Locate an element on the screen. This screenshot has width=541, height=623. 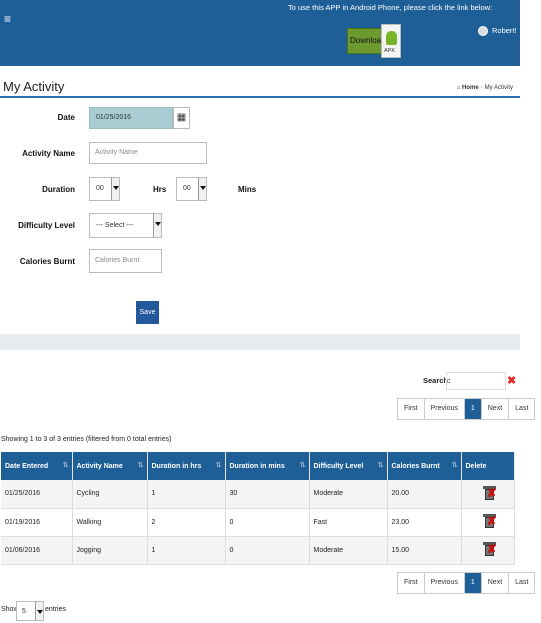
page-header: My Activity ⌂ Home › My Activity is located at coordinates (260, 87).